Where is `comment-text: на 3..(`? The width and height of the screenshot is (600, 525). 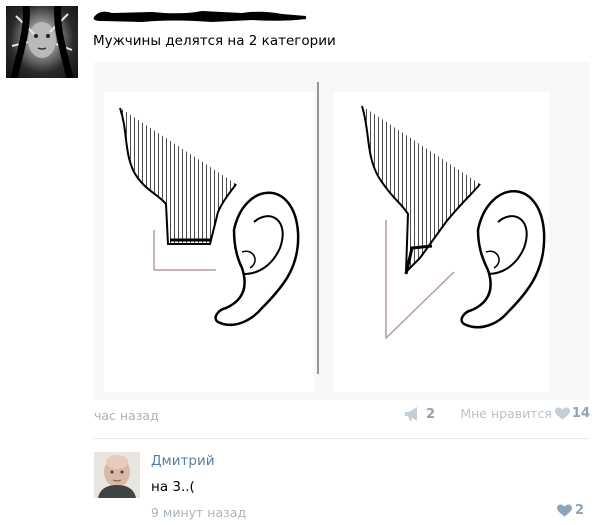
comment-text: на 3..( is located at coordinates (173, 487).